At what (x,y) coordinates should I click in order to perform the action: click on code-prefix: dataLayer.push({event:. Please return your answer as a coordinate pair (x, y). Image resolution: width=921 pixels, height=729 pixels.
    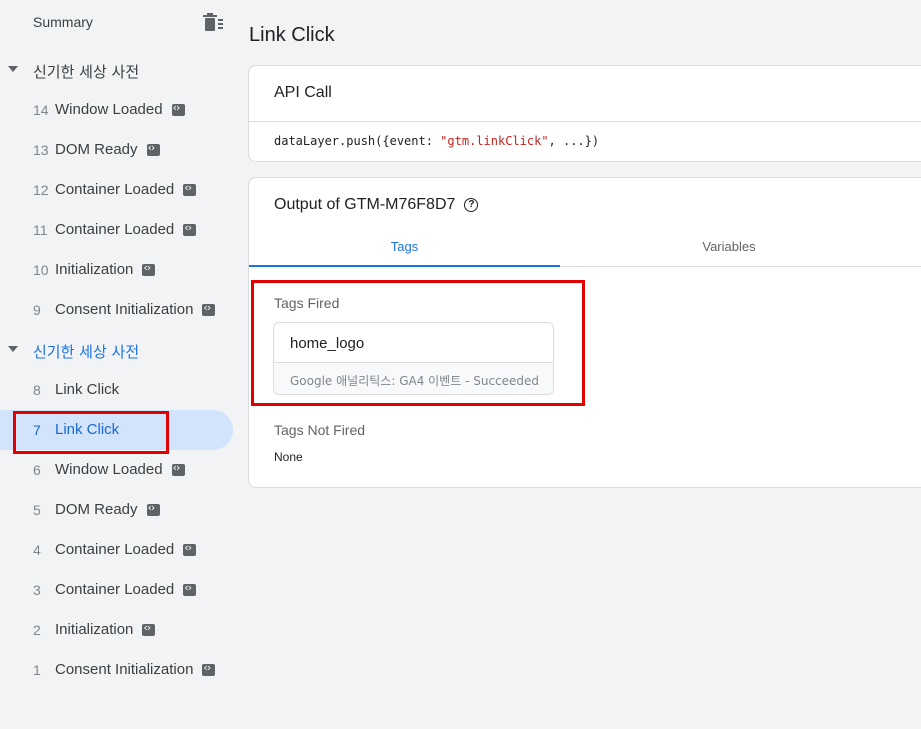
    Looking at the image, I should click on (357, 141).